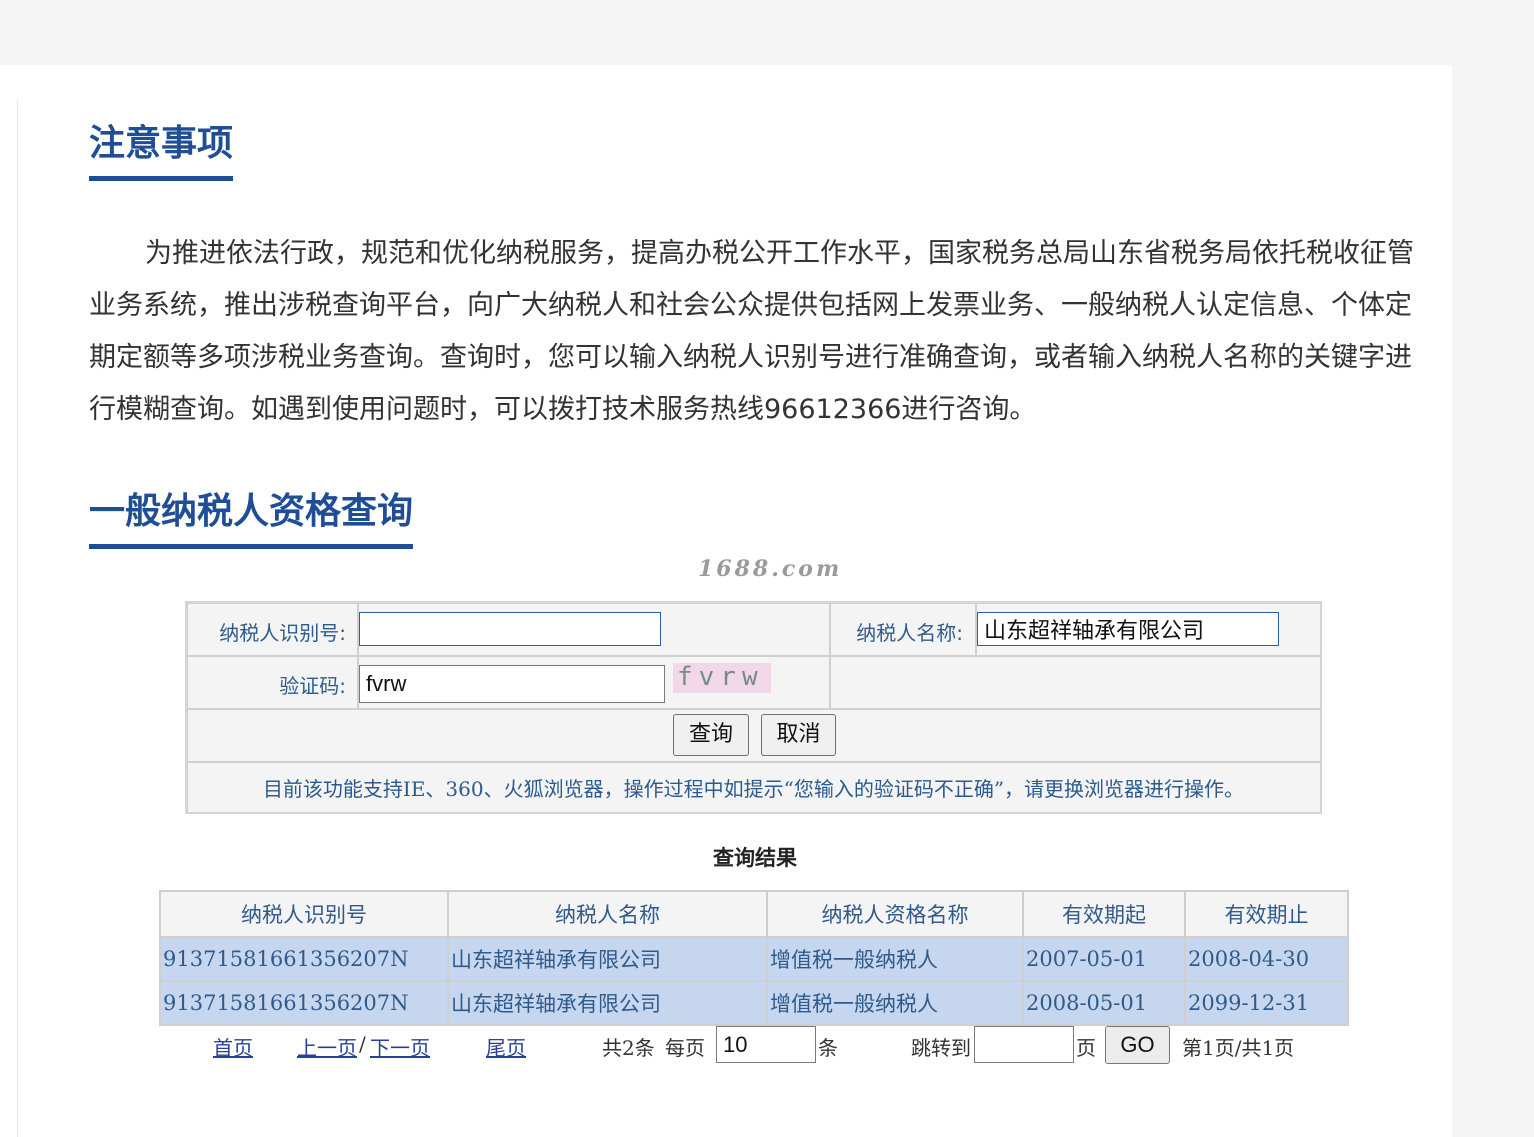 The height and width of the screenshot is (1137, 1534). What do you see at coordinates (1137, 1045) in the screenshot?
I see `go-button: GO` at bounding box center [1137, 1045].